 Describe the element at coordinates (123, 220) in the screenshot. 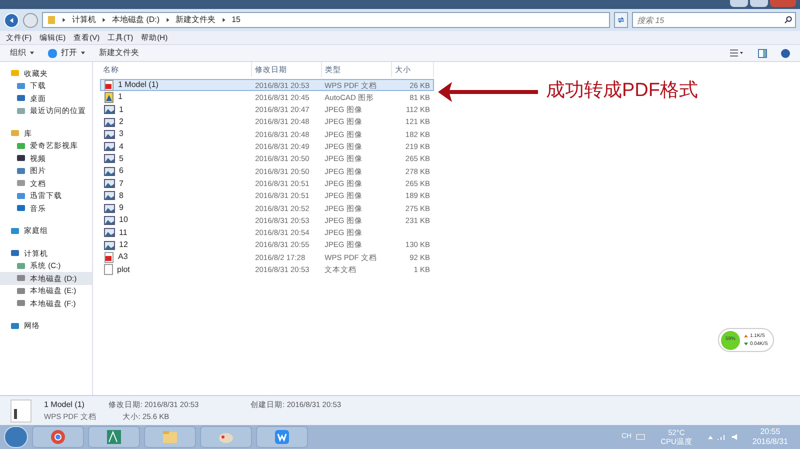

I see `file-name: 10` at that location.